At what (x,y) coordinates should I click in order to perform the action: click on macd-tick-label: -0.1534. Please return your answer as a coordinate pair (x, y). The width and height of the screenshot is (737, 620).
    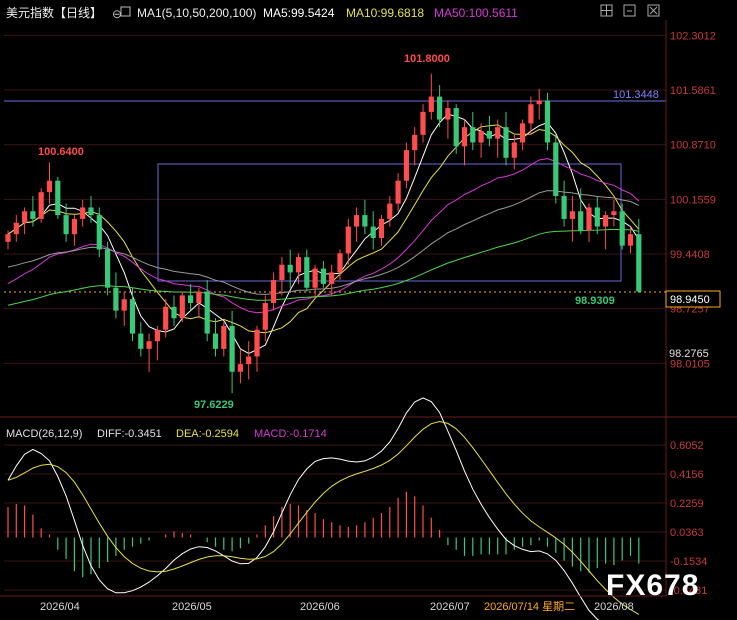
    Looking at the image, I should click on (688, 562).